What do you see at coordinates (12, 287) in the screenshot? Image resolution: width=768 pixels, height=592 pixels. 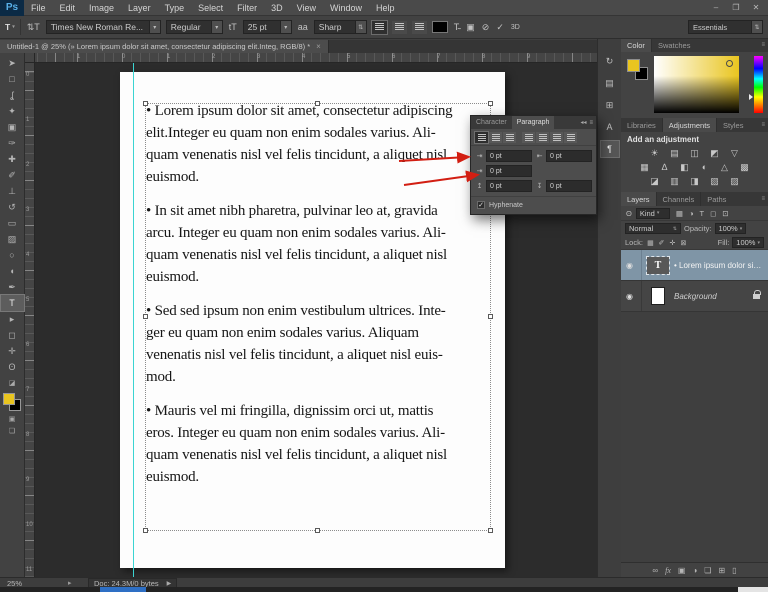 I see `pen-tool: ✒` at bounding box center [12, 287].